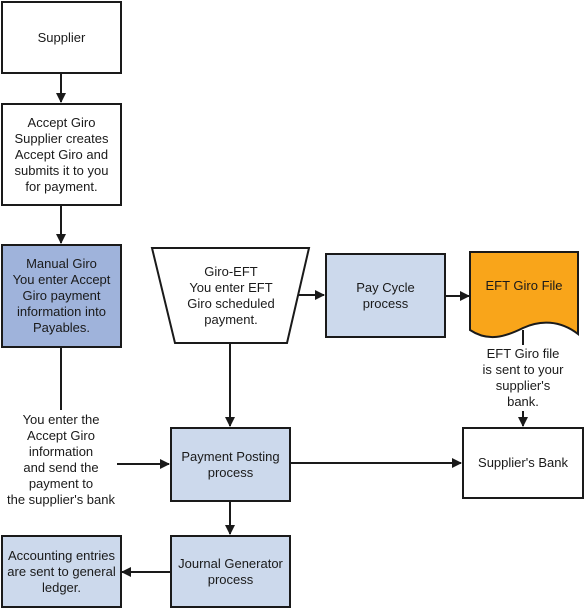 The height and width of the screenshot is (609, 585). Describe the element at coordinates (230, 563) in the screenshot. I see `journal-generator-line: Journal Generator` at that location.